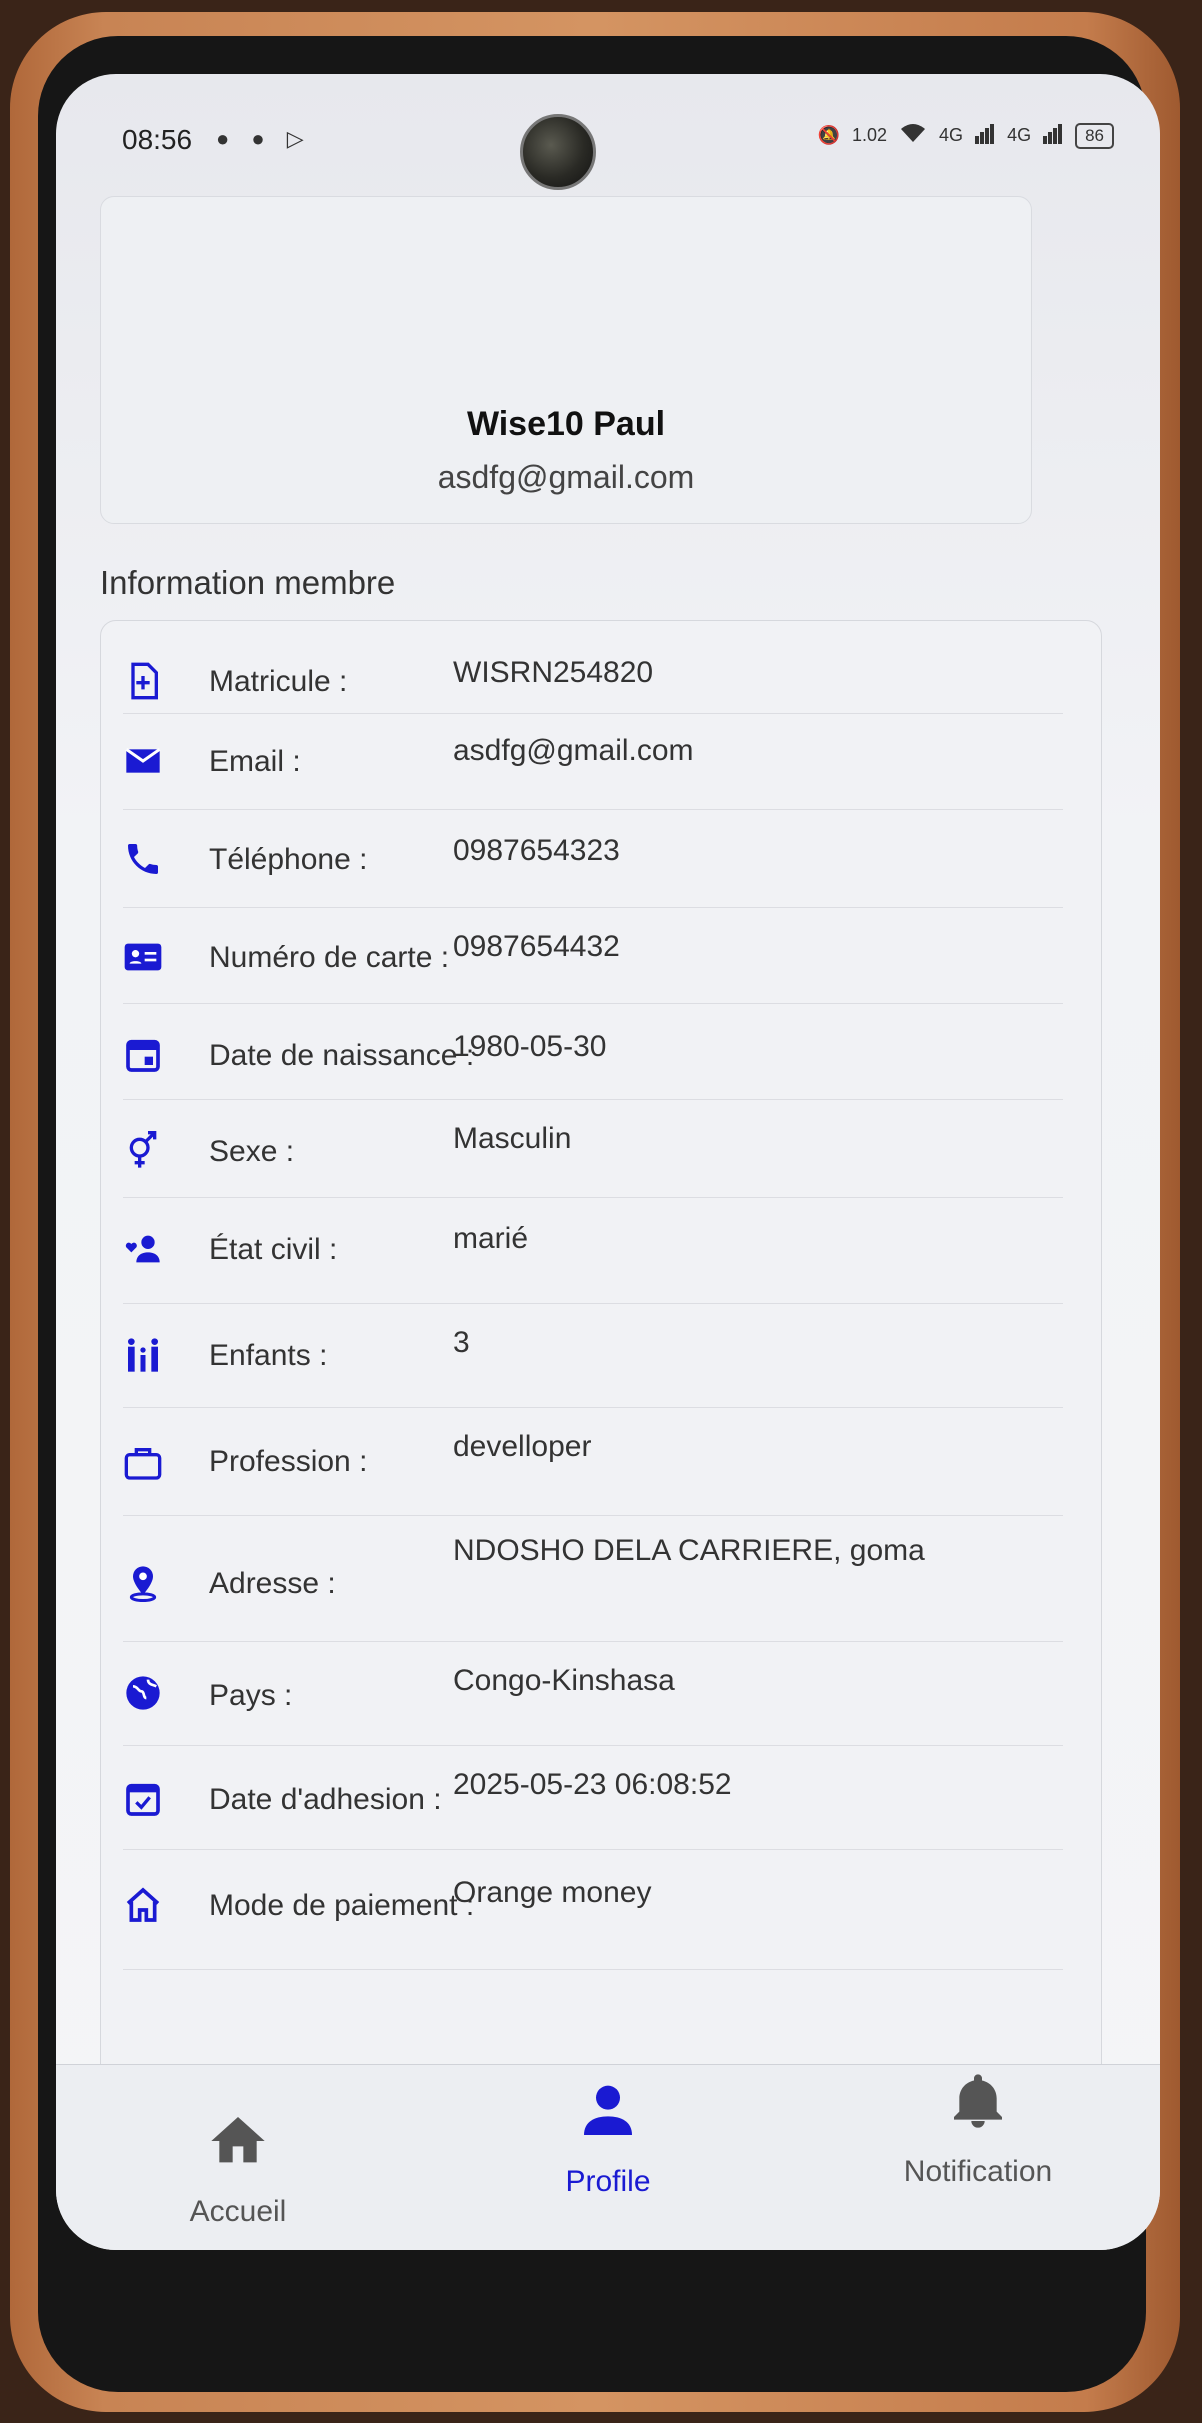  What do you see at coordinates (512, 1138) in the screenshot?
I see `info-value: Masculin` at bounding box center [512, 1138].